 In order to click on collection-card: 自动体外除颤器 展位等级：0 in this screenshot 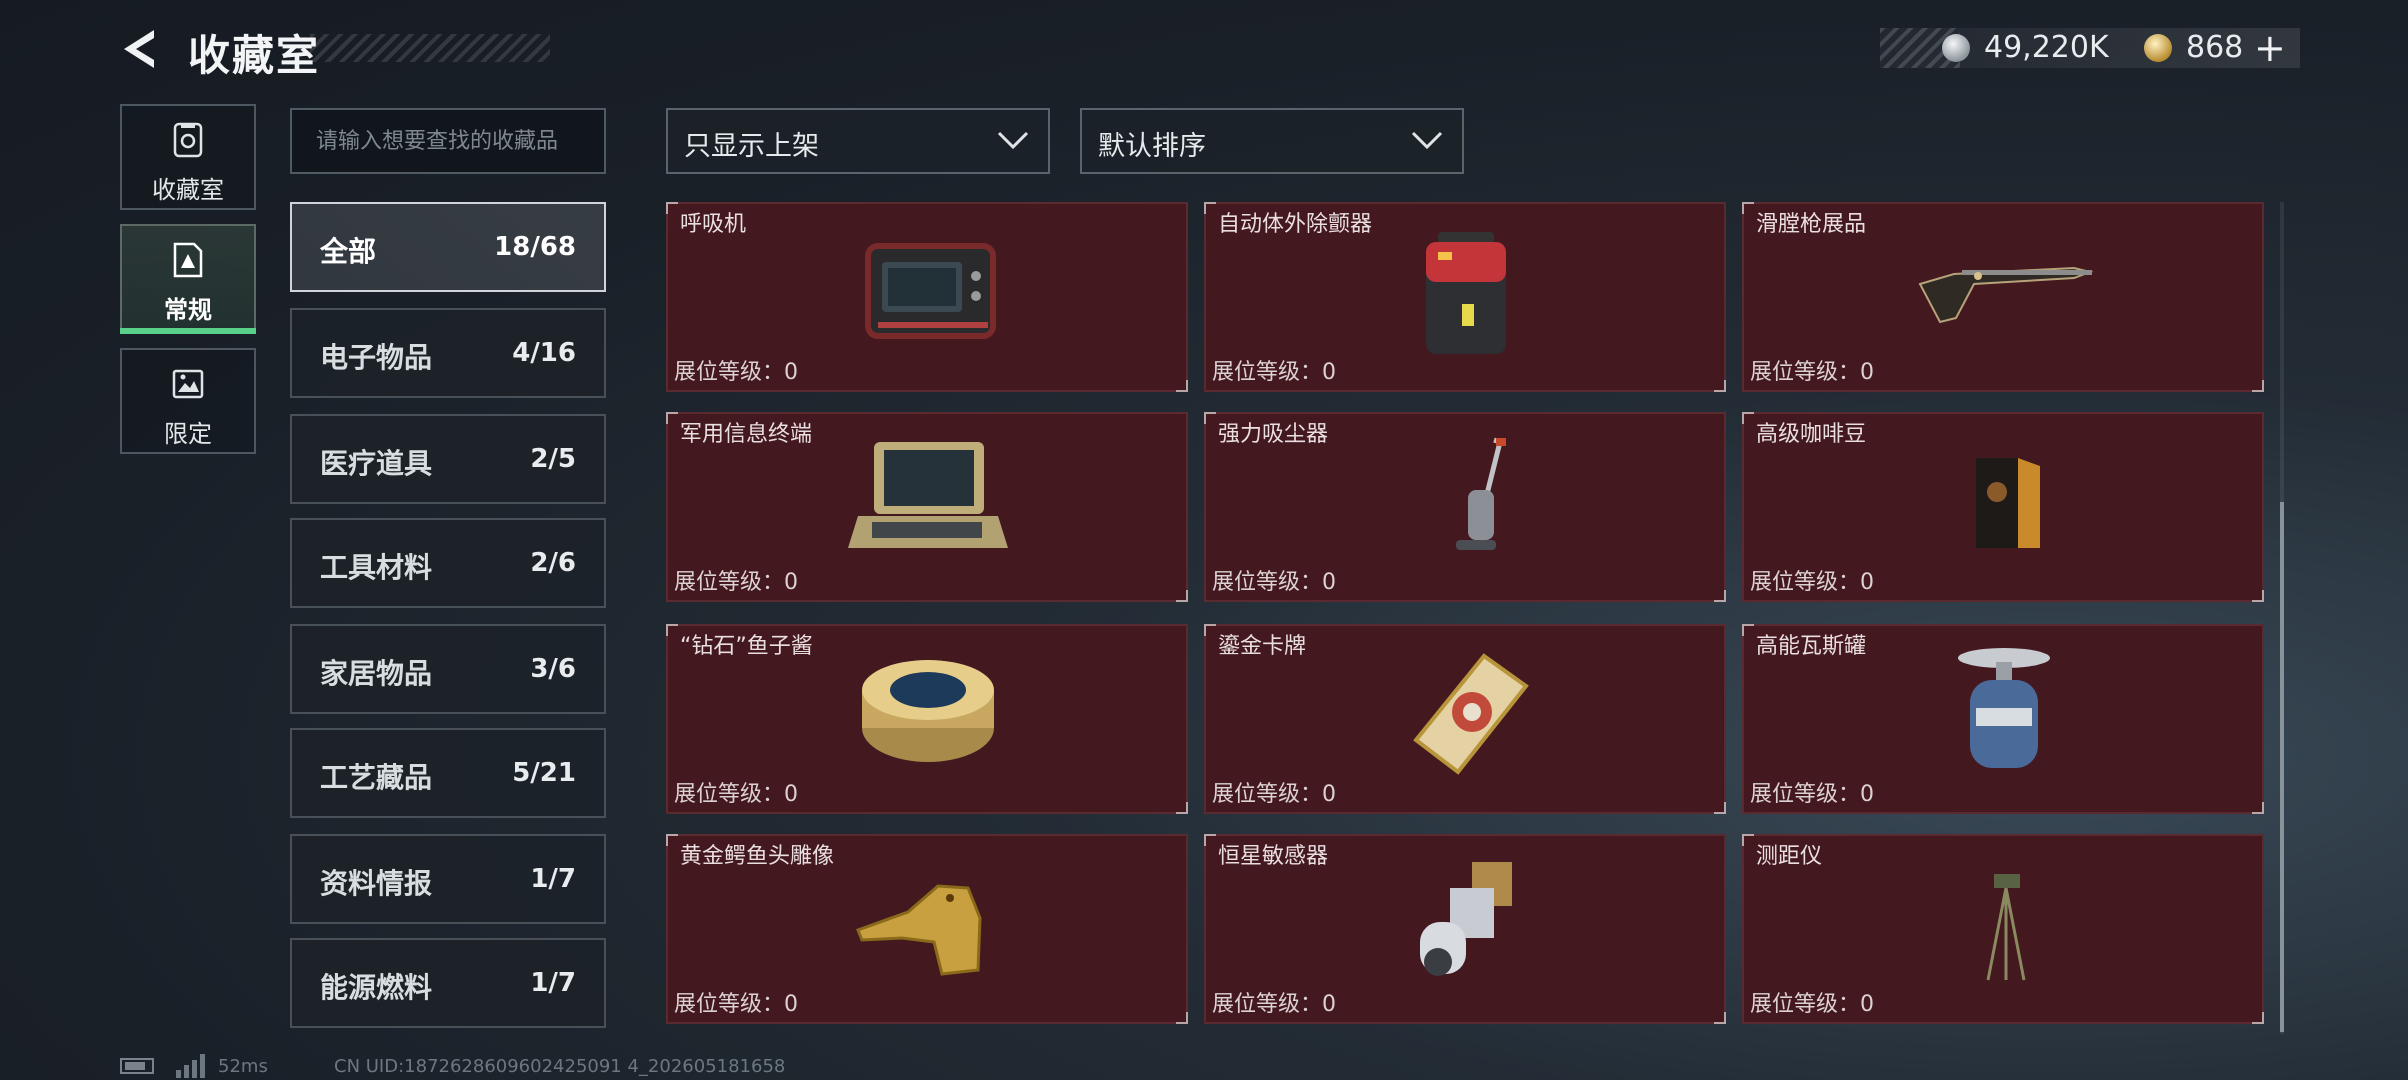, I will do `click(1465, 297)`.